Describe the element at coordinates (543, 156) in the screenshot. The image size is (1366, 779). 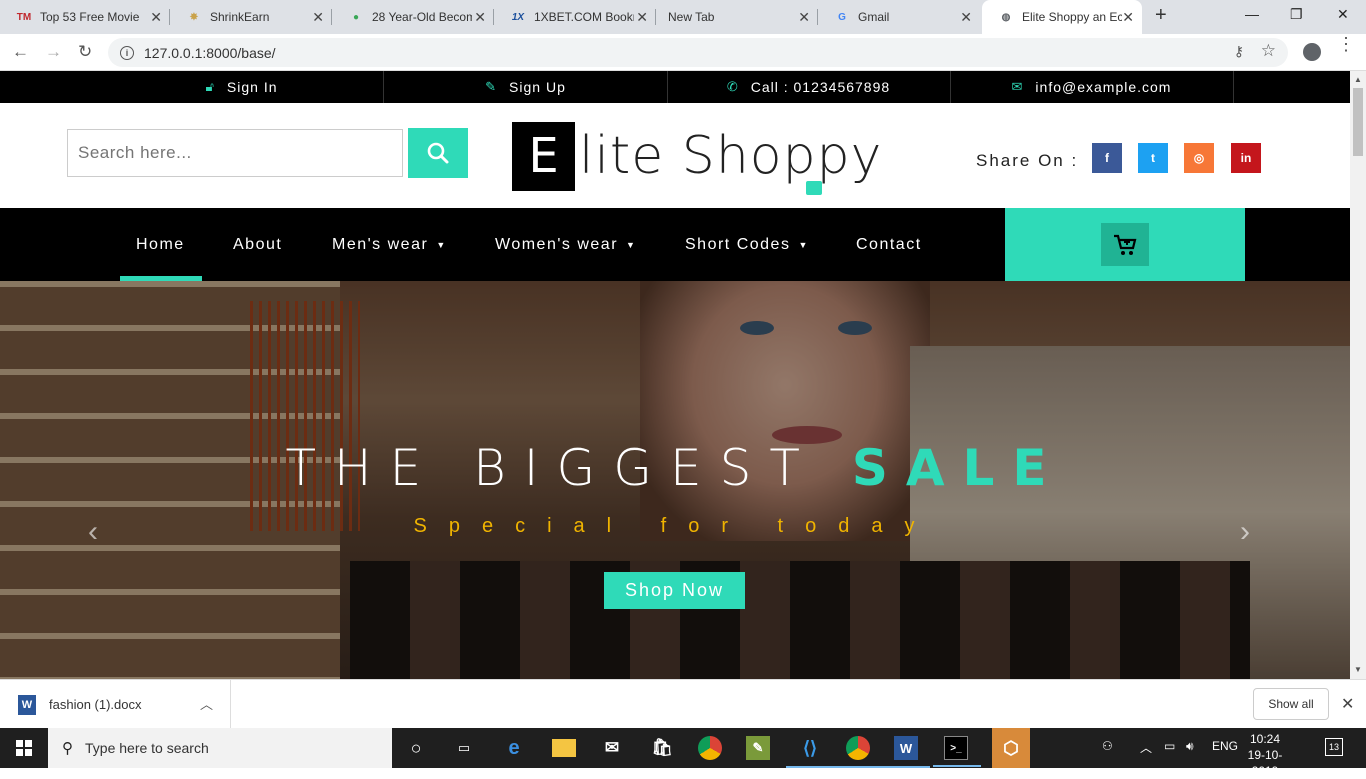
I see `logo-initial: E` at that location.